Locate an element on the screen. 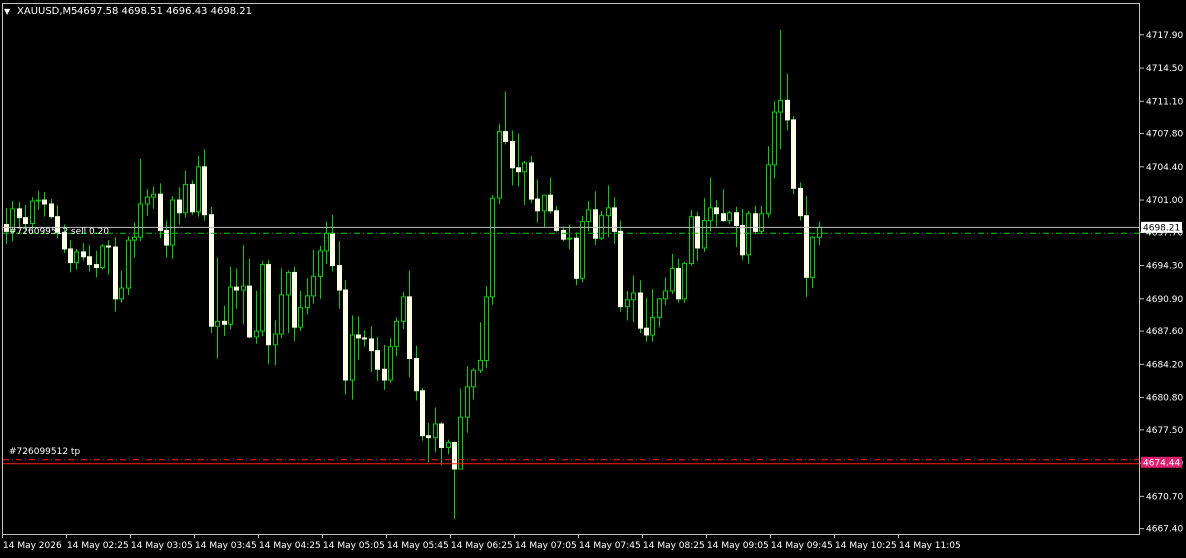  current-price-tag: 4698.21 is located at coordinates (1161, 227).